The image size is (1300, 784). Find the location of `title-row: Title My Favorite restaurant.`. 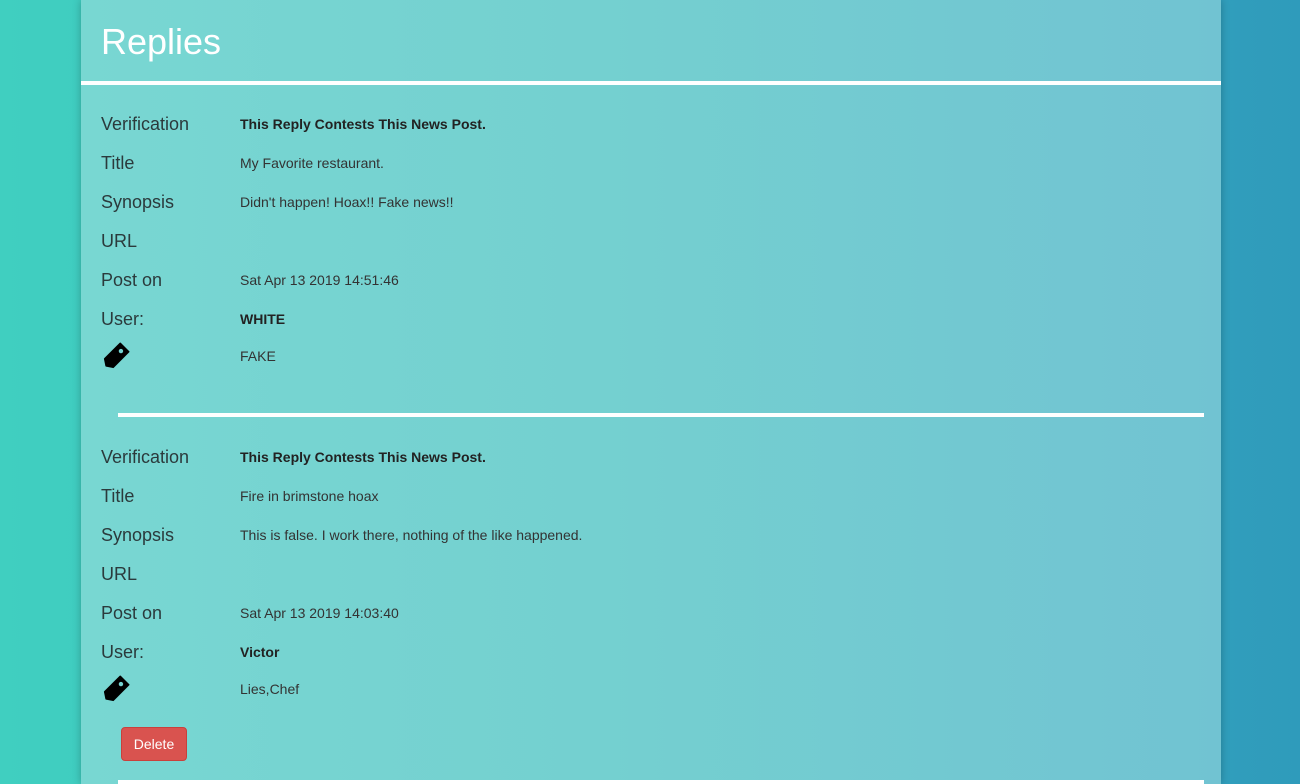

title-row: Title My Favorite restaurant. is located at coordinates (651, 163).